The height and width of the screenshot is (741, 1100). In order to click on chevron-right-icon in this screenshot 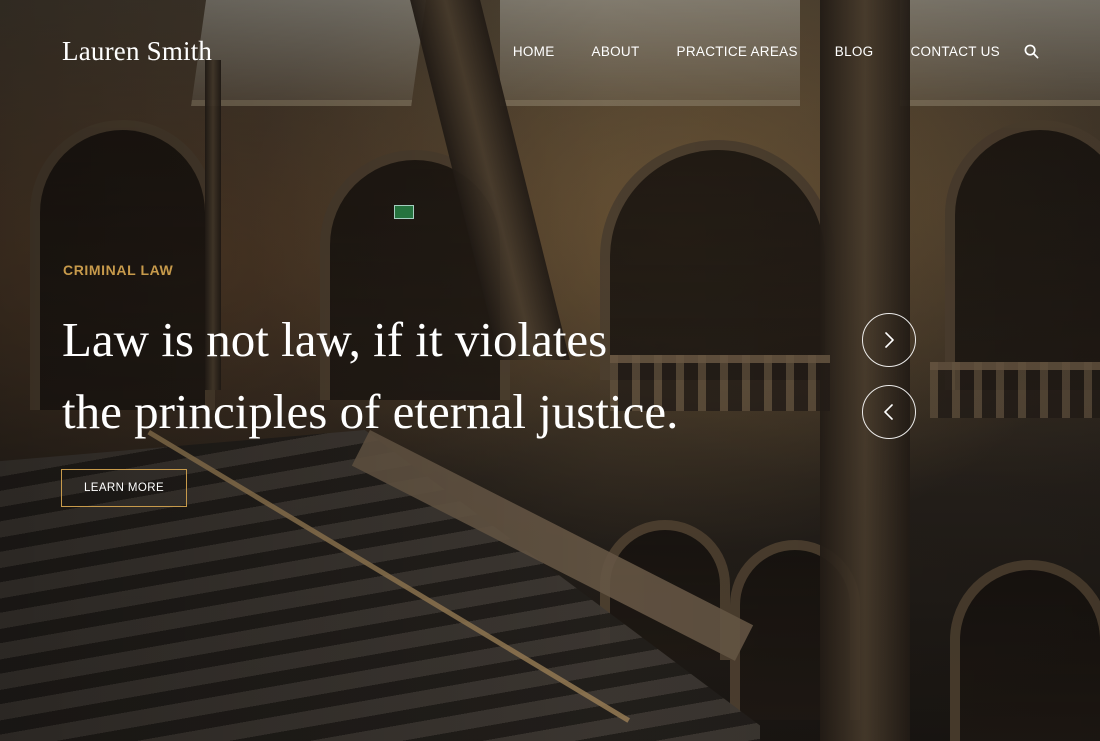, I will do `click(889, 340)`.